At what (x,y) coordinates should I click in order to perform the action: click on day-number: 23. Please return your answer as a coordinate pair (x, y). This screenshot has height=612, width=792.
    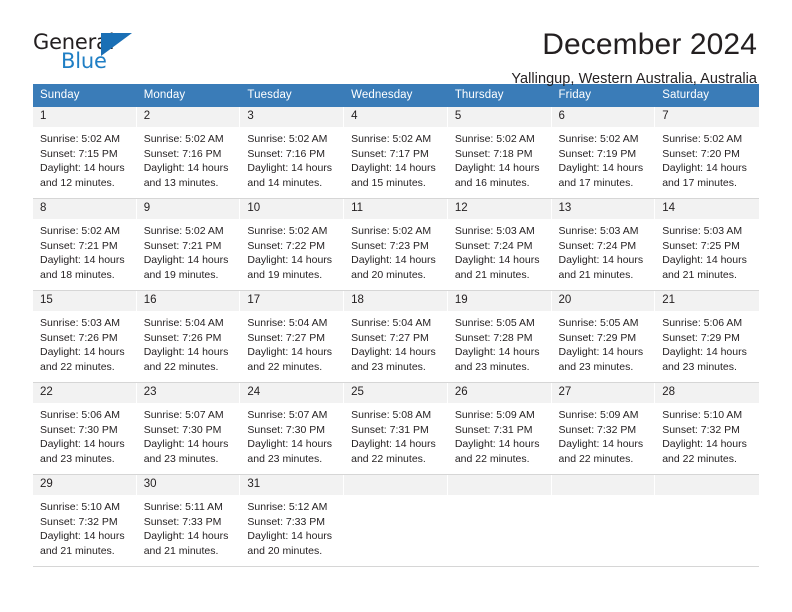
    Looking at the image, I should click on (188, 393).